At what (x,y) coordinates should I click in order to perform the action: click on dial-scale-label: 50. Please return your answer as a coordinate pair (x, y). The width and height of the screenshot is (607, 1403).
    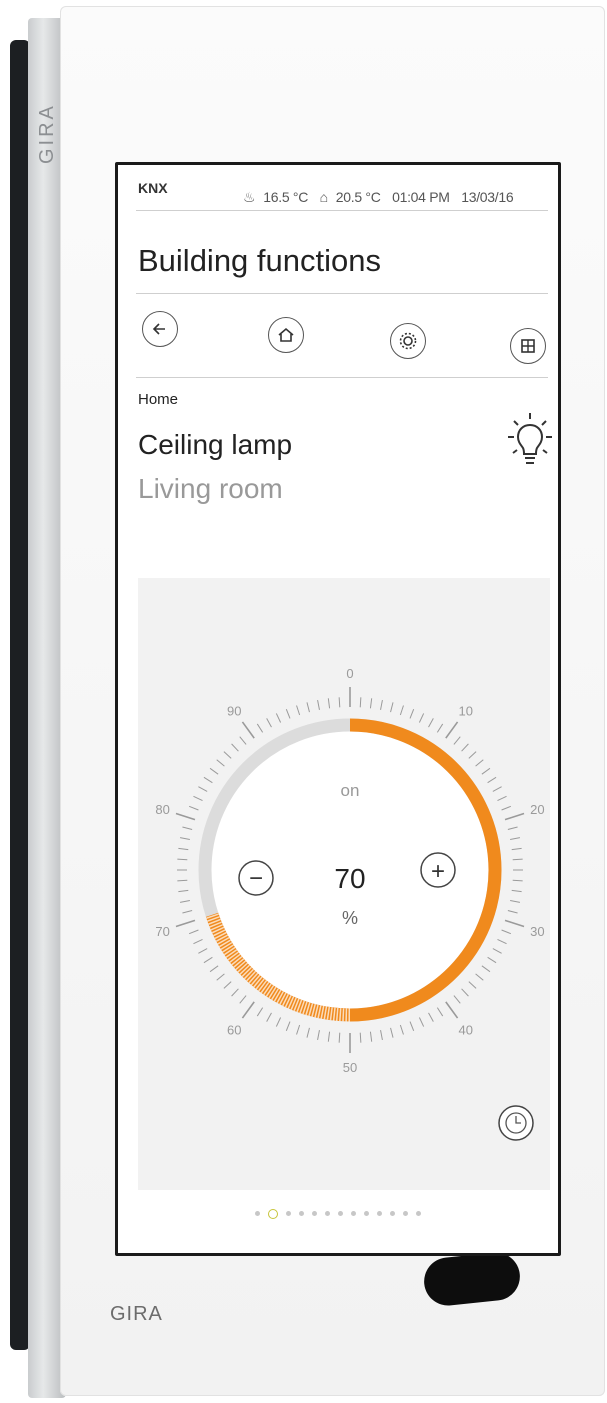
    Looking at the image, I should click on (350, 1067).